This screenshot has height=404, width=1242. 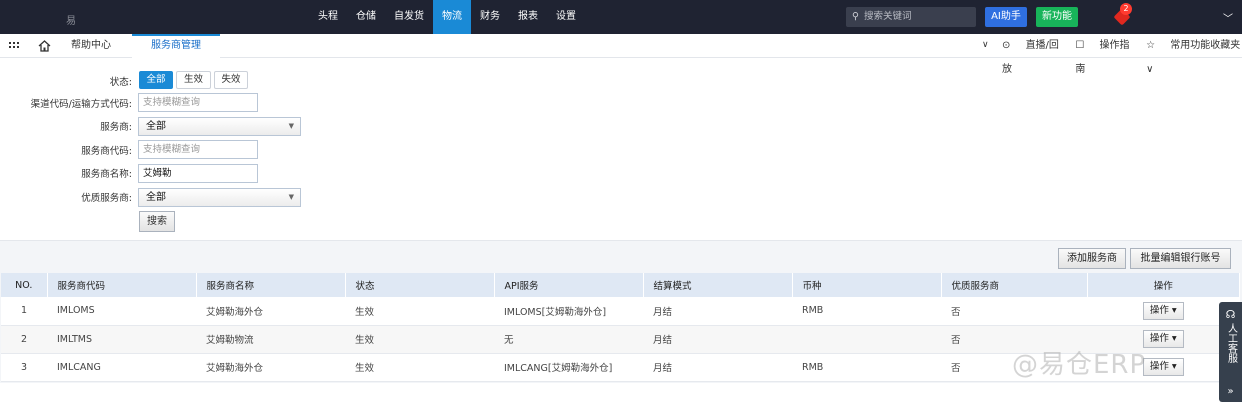 I want to click on status-filter-active: 生效, so click(x=193, y=80).